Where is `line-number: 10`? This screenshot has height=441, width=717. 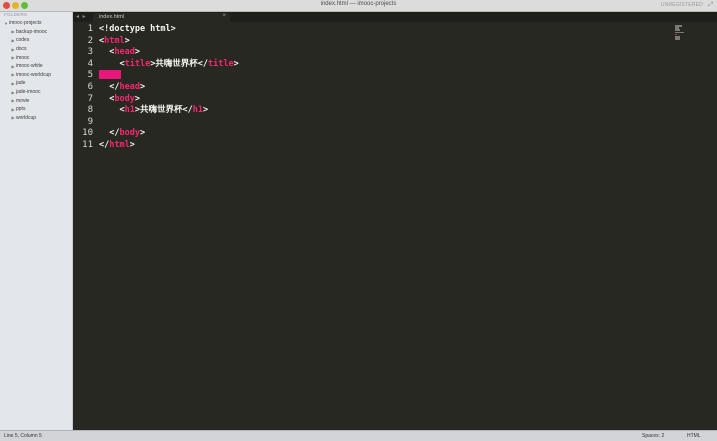 line-number: 10 is located at coordinates (87, 133).